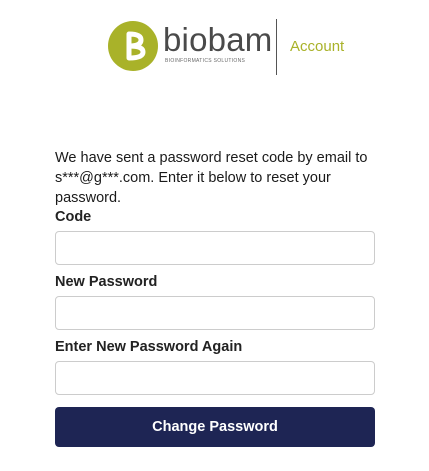 The height and width of the screenshot is (471, 429). I want to click on new-password-field-group: New Password, so click(215, 301).